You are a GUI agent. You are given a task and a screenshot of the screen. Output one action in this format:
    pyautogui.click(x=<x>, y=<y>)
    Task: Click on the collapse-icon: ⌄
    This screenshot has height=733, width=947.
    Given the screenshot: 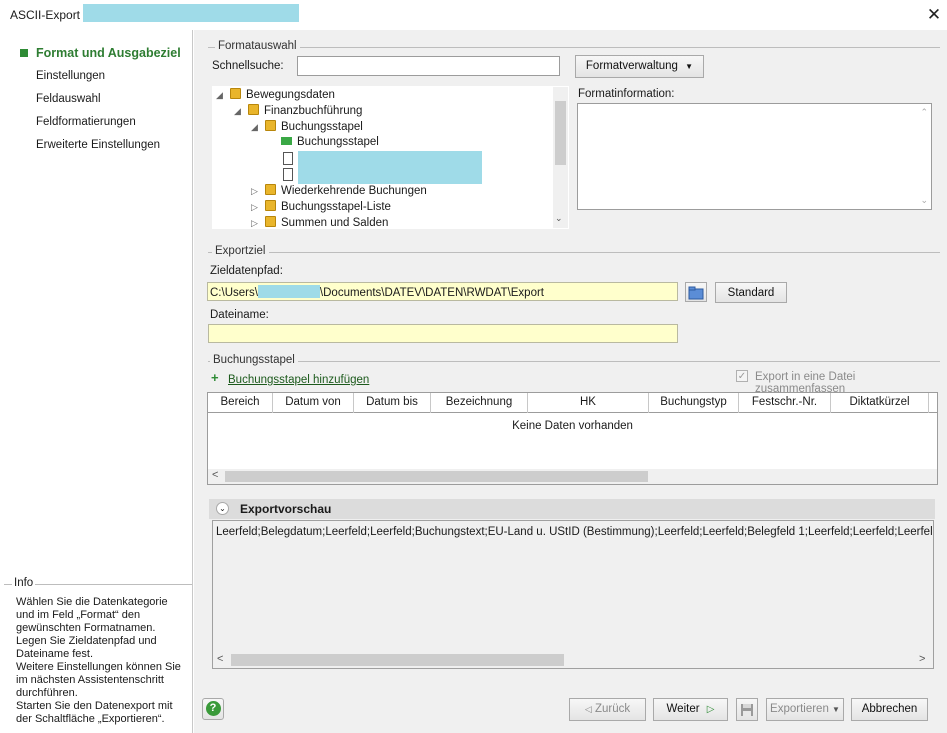 What is the action you would take?
    pyautogui.click(x=222, y=508)
    